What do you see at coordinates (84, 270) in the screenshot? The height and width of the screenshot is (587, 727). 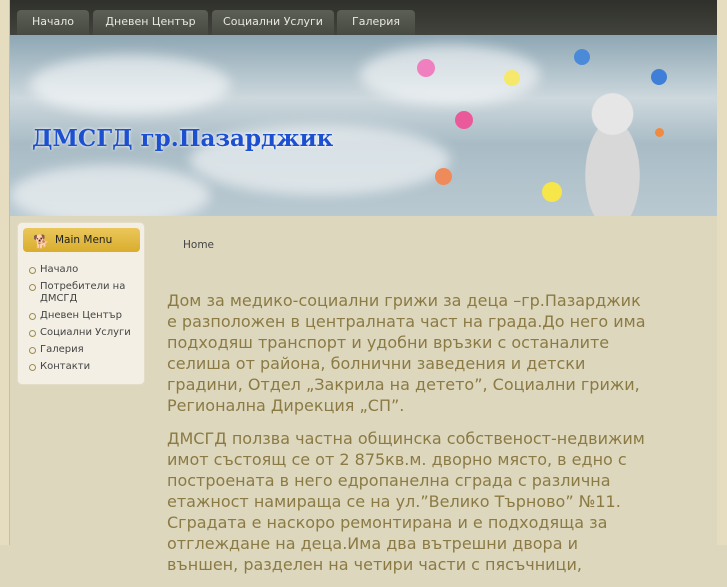 I see `menu-item-home: Начало` at bounding box center [84, 270].